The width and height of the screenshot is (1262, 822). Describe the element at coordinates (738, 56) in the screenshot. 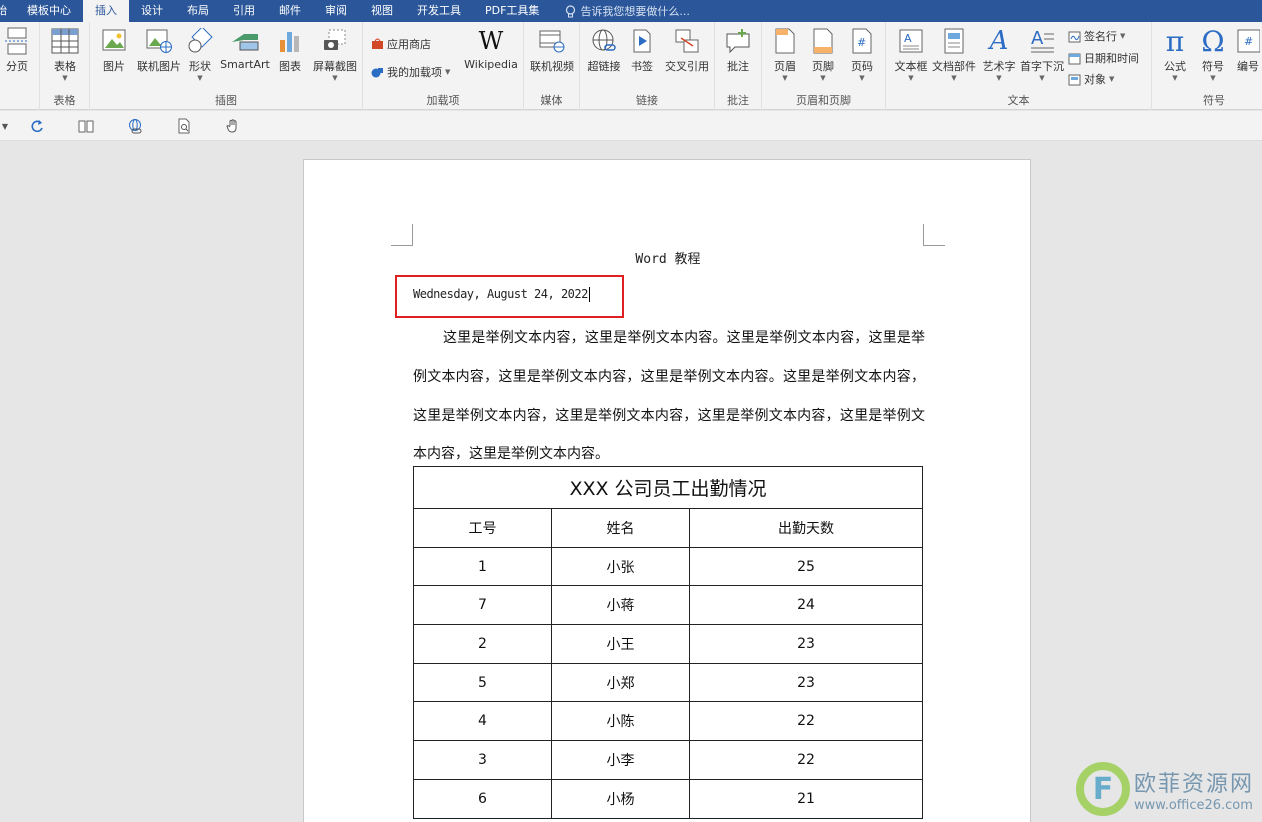

I see `comment-button: 批注` at that location.